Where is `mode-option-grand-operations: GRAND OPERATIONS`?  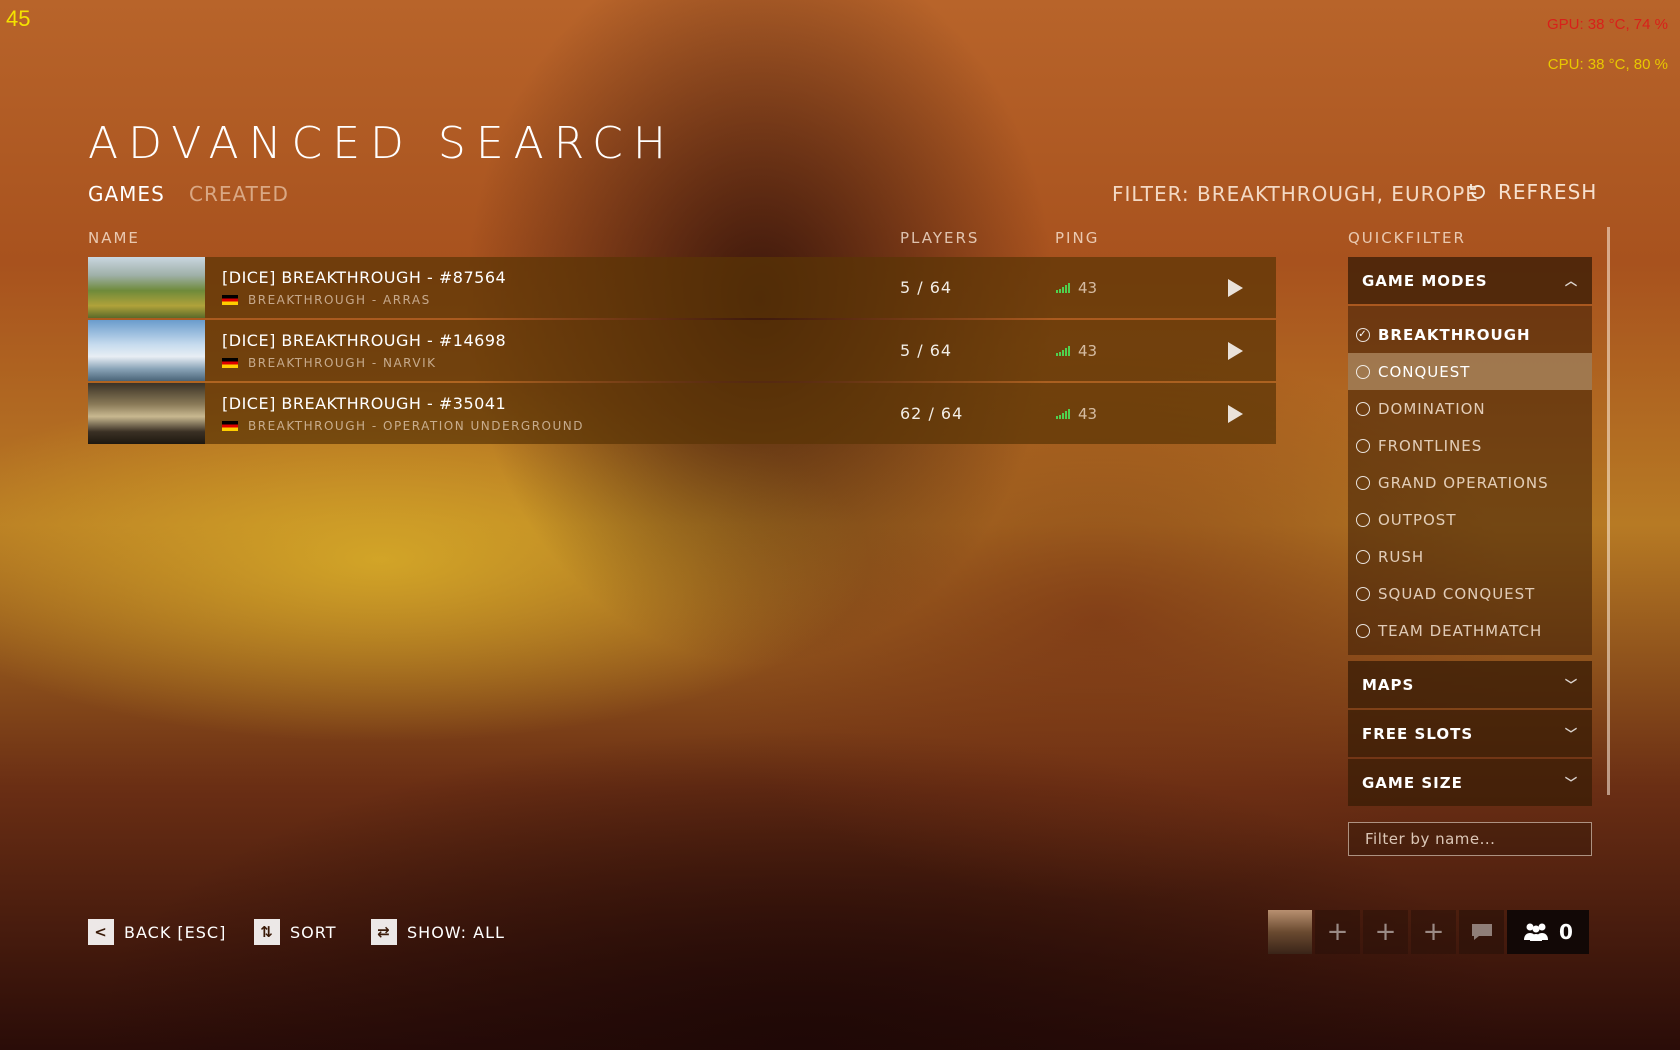 mode-option-grand-operations: GRAND OPERATIONS is located at coordinates (1470, 482).